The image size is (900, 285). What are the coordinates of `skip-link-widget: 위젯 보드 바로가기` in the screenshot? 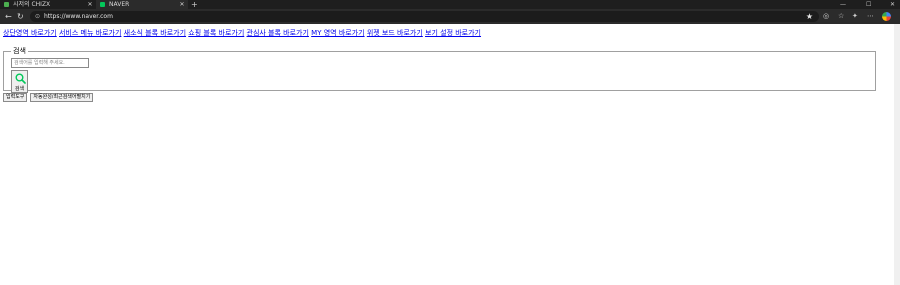 It's located at (395, 33).